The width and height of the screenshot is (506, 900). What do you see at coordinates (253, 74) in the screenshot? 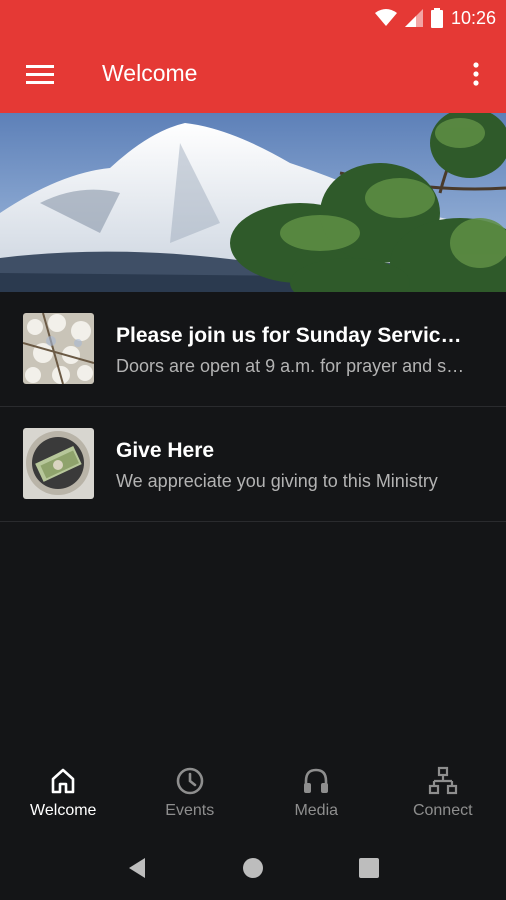
I see `app-bar: Welcome` at bounding box center [253, 74].